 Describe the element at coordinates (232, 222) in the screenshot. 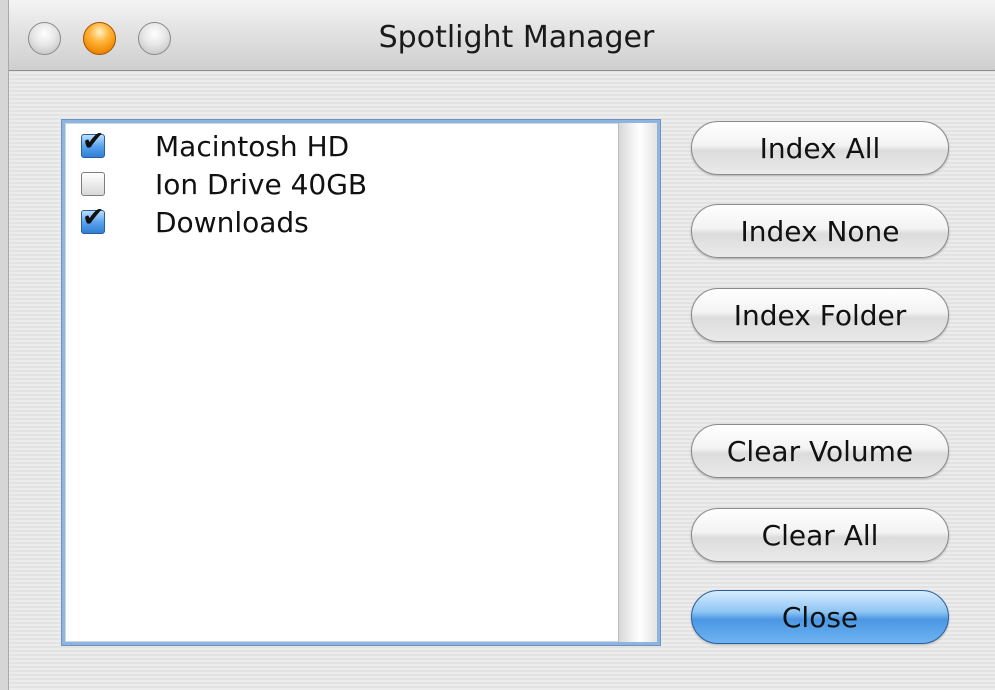

I see `volume-label: Downloads` at that location.